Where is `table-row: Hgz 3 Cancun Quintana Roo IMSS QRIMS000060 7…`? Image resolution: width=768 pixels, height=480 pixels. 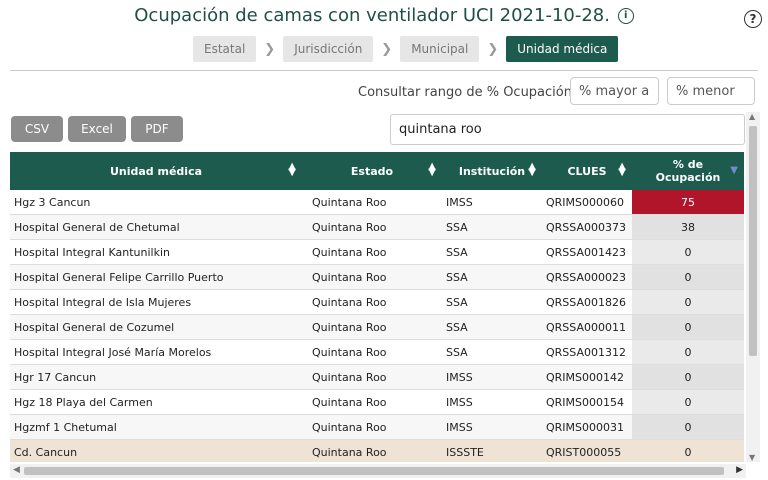
table-row: Hgz 3 Cancun Quintana Roo IMSS QRIMS000060 7… is located at coordinates (377, 202).